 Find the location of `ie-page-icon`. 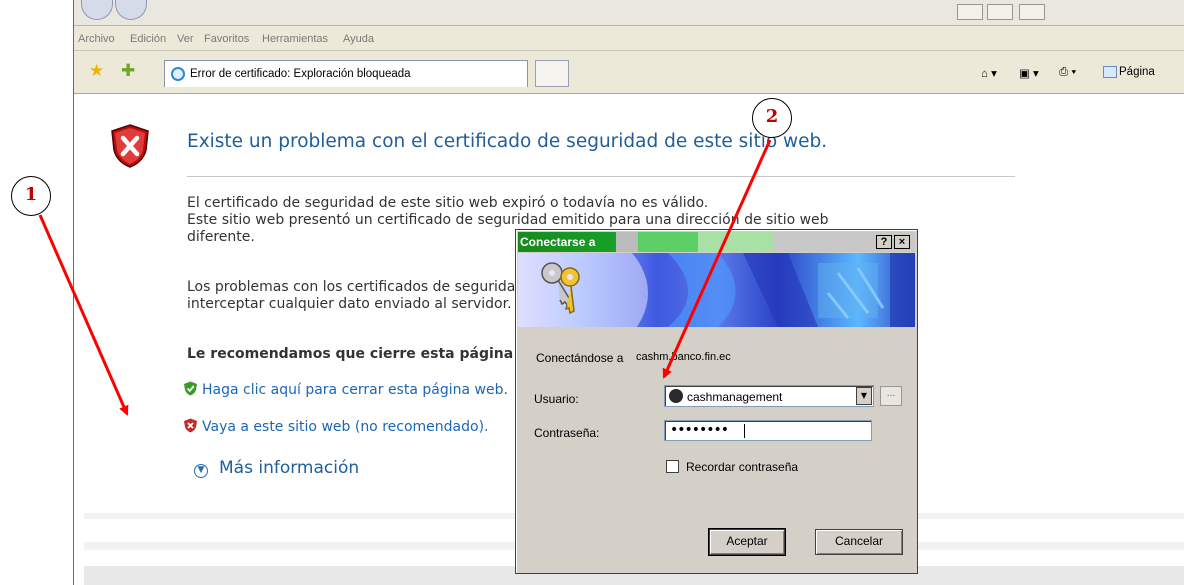

ie-page-icon is located at coordinates (178, 74).